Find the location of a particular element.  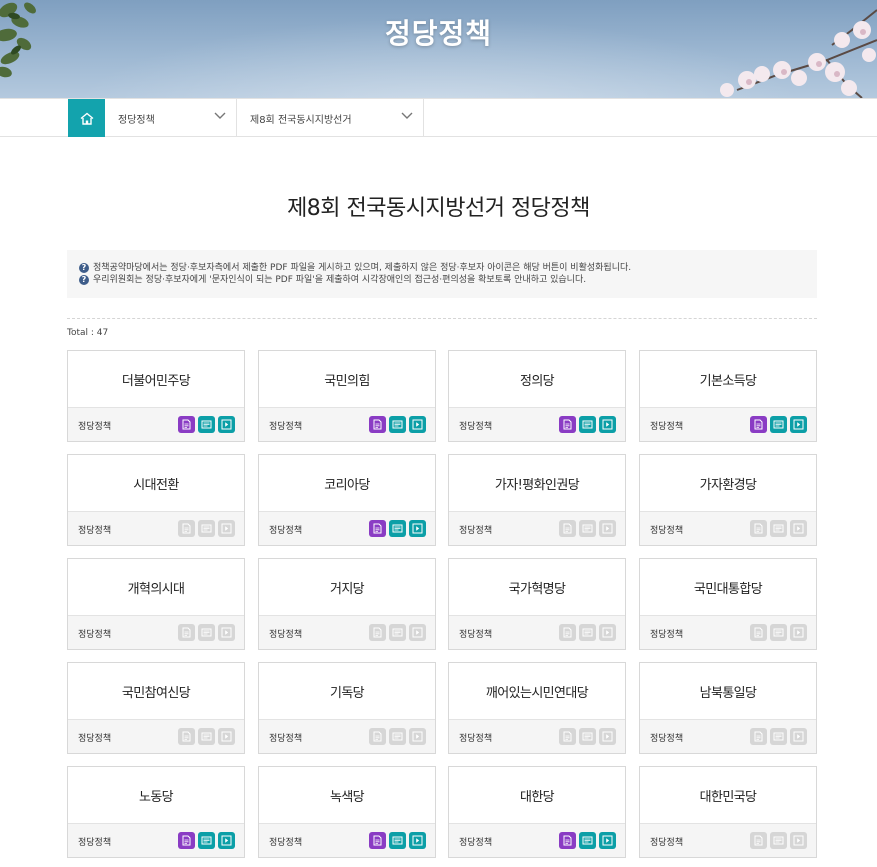

party-card: 가자환경당정당정책 is located at coordinates (728, 500).